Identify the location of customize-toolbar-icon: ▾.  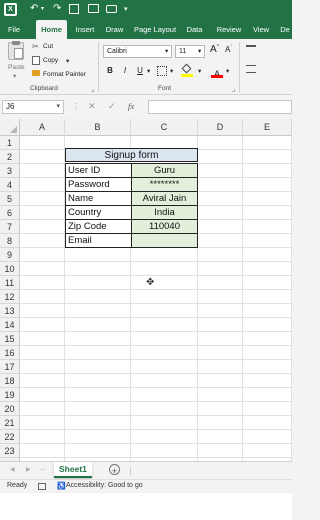
(126, 9).